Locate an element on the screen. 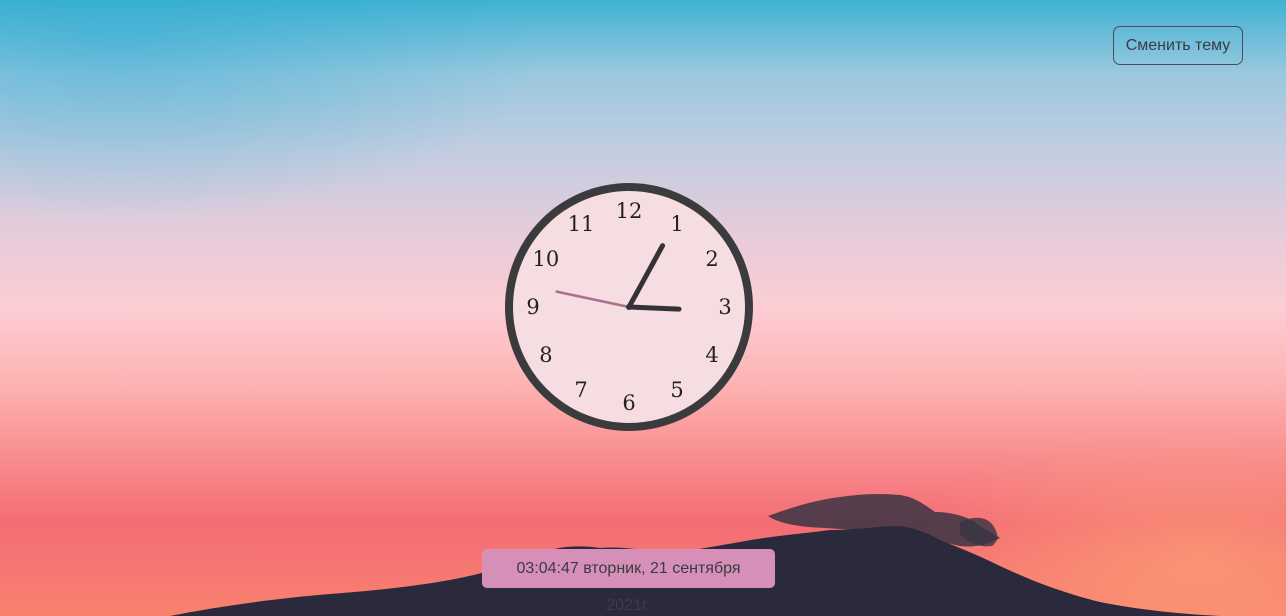  change-theme-button: Сменить тему is located at coordinates (1178, 45).